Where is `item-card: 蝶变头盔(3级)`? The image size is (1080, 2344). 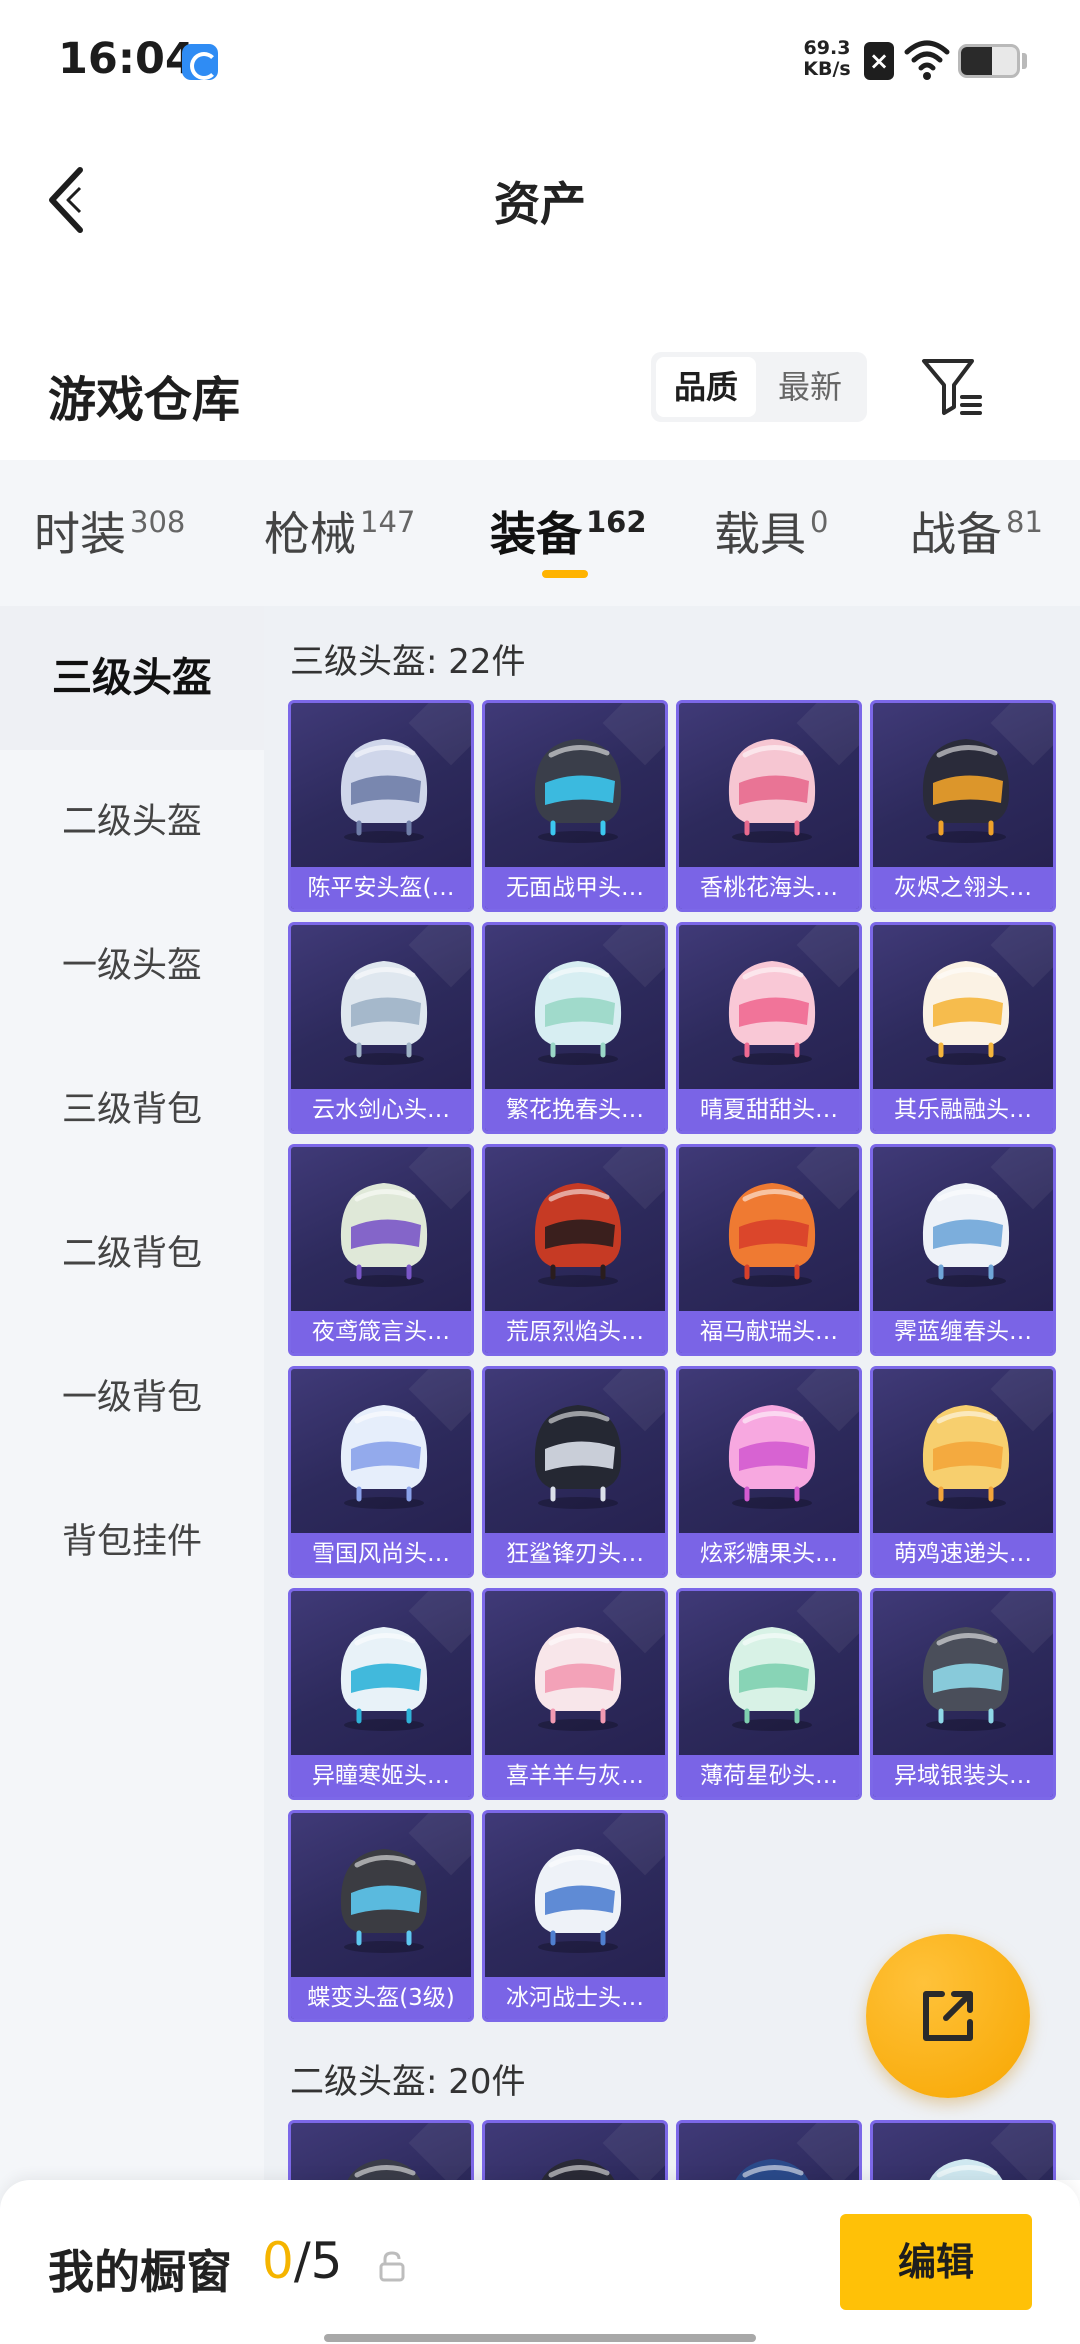 item-card: 蝶变头盔(3级) is located at coordinates (381, 1916).